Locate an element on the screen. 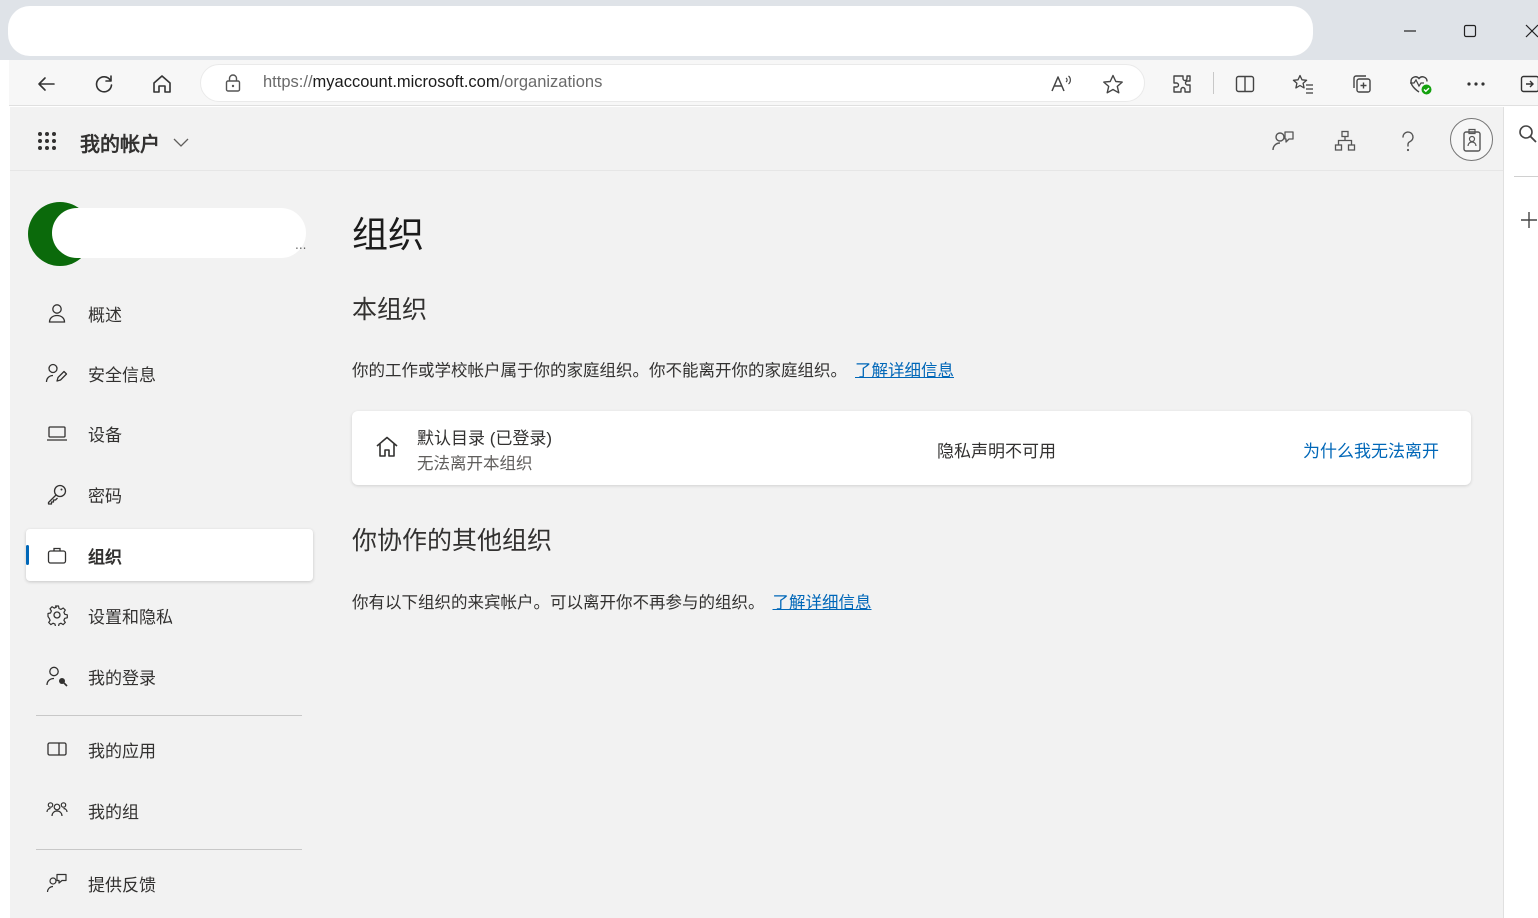 The image size is (1538, 918). star-icon is located at coordinates (1113, 84).